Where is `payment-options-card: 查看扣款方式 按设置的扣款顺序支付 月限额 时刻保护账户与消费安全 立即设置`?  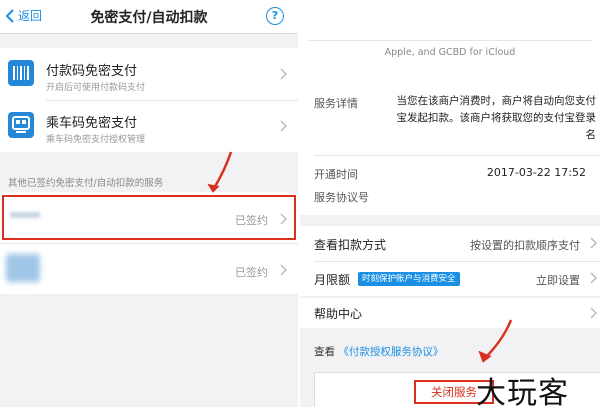
payment-options-card: 查看扣款方式 按设置的扣款顺序支付 月限额 时刻保护账户与消费安全 立即设置 is located at coordinates (450, 261).